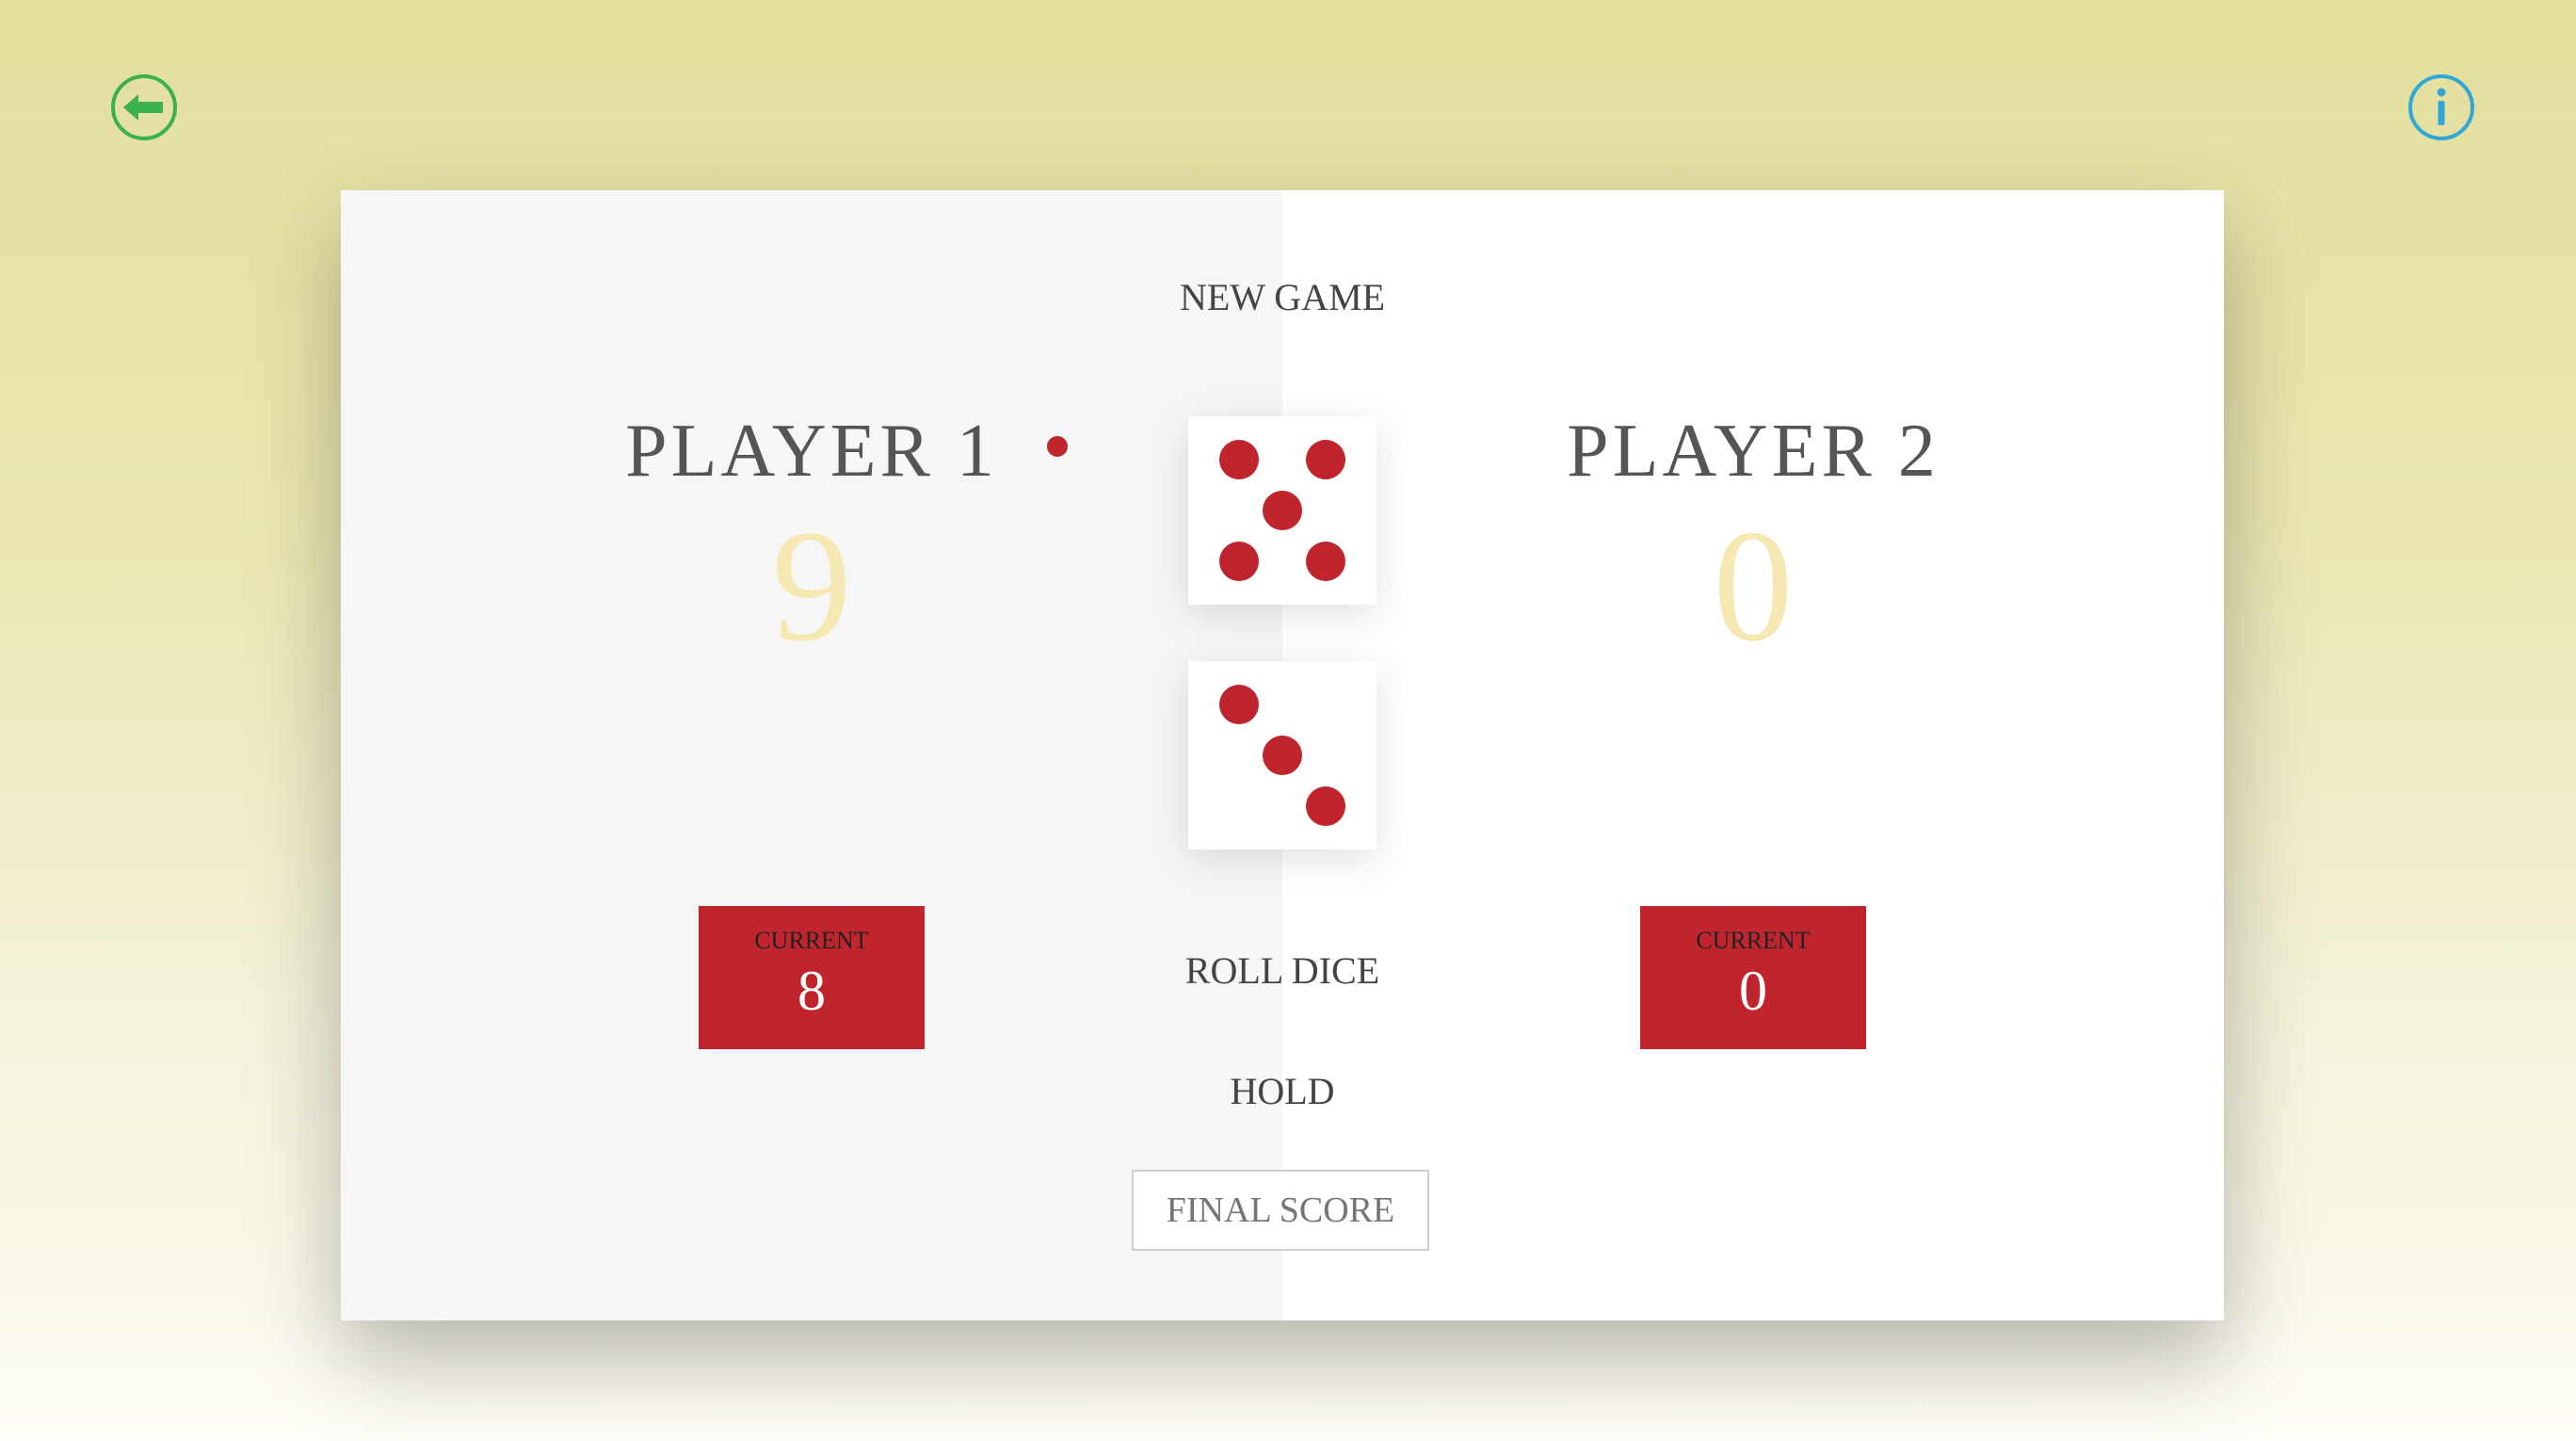 The width and height of the screenshot is (2576, 1441). What do you see at coordinates (1753, 940) in the screenshot?
I see `player-2-current-label: CURRENT` at bounding box center [1753, 940].